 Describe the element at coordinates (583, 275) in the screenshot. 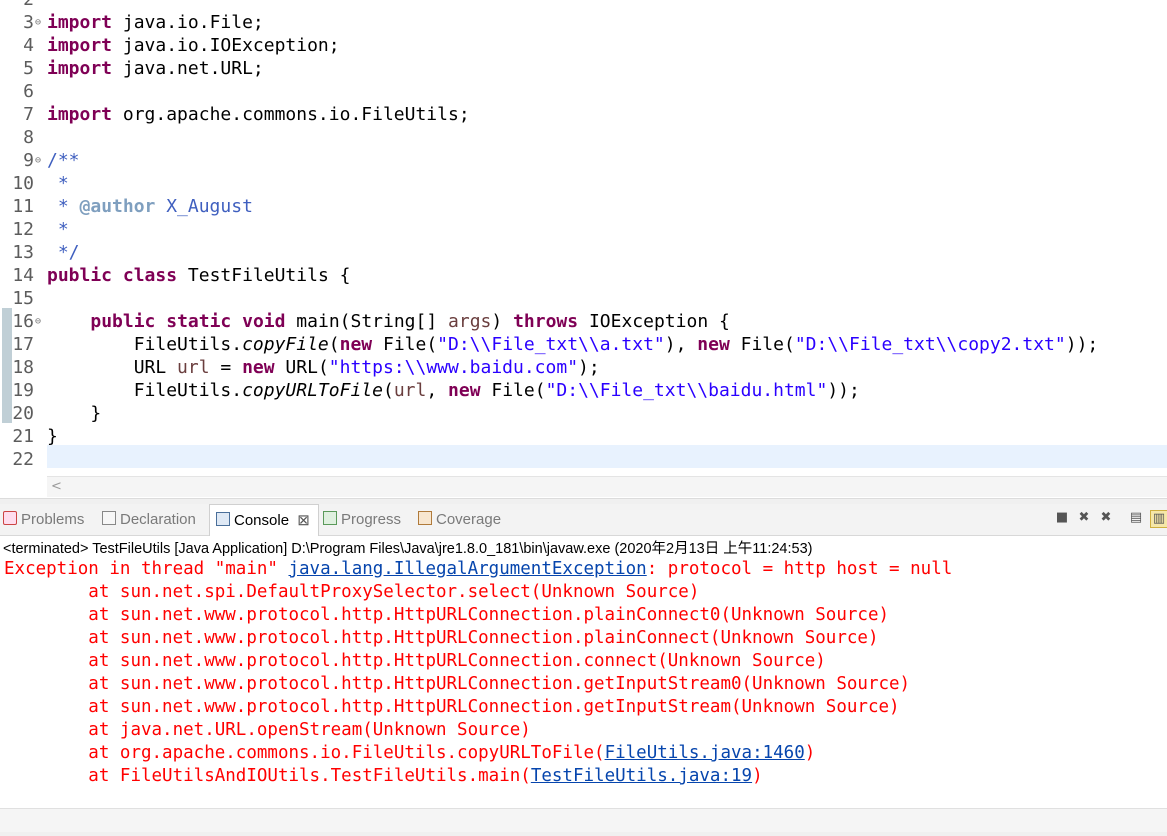

I see `code-line: 14 public class TestFileUtils {` at that location.